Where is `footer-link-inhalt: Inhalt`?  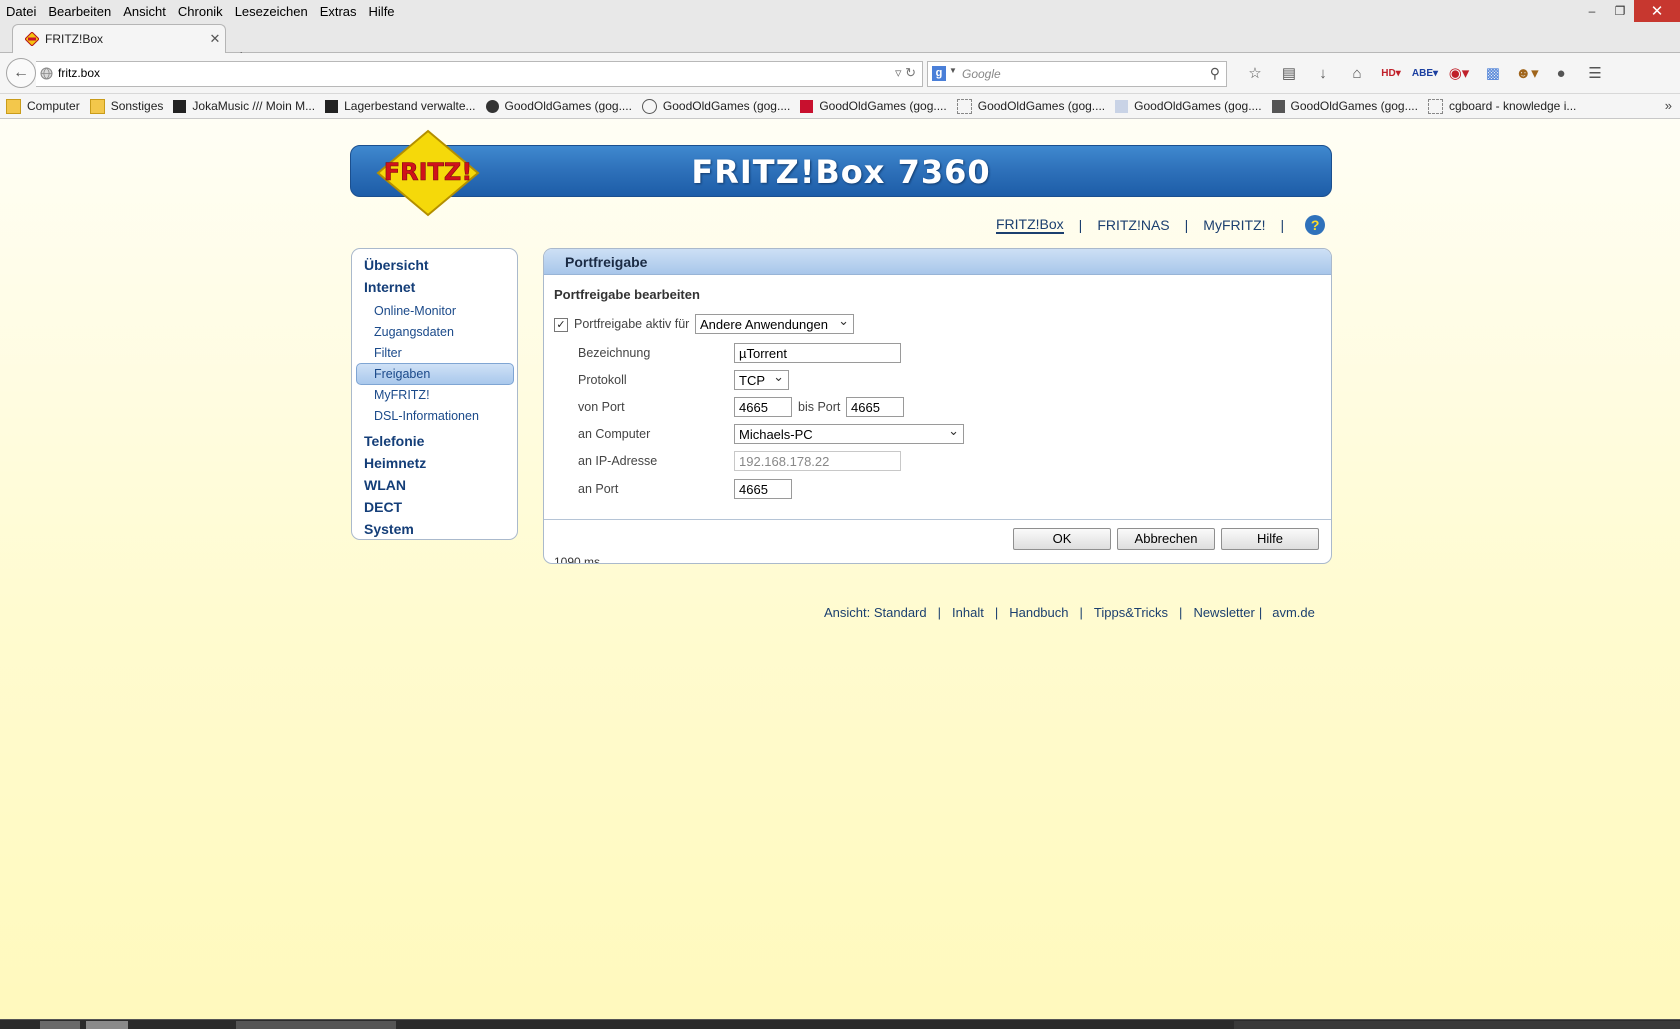 footer-link-inhalt: Inhalt is located at coordinates (968, 612).